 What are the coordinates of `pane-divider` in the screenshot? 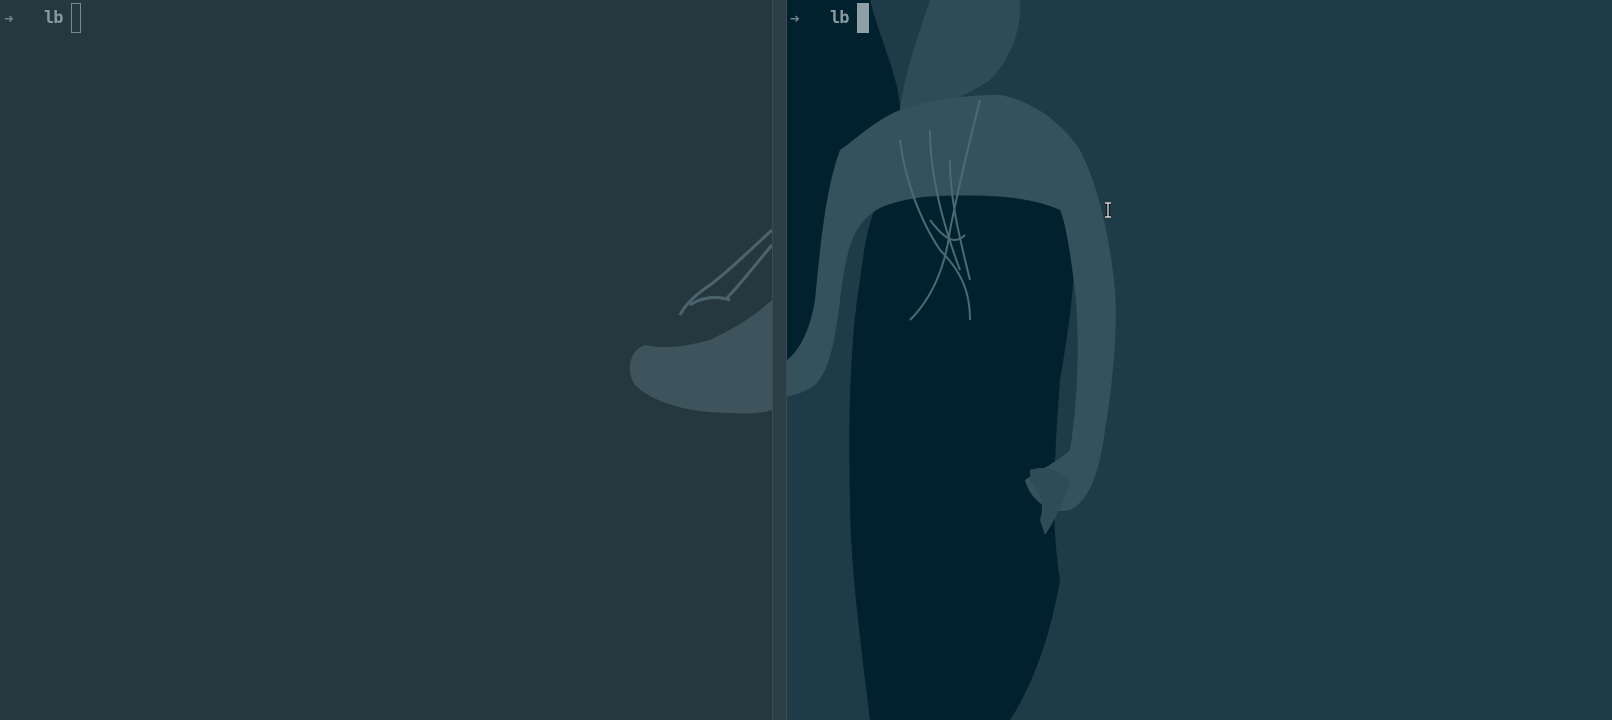 It's located at (779, 360).